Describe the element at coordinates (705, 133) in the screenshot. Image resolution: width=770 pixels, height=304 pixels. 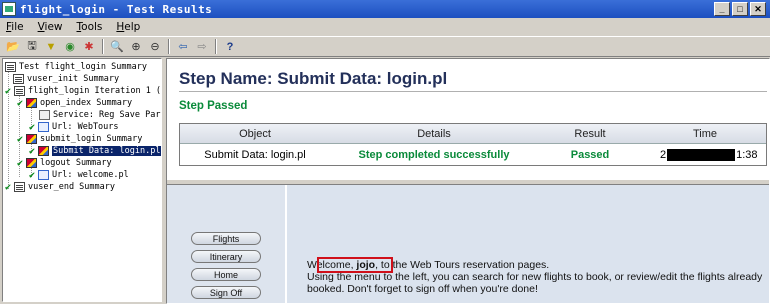
I see `column-header: Time` at that location.